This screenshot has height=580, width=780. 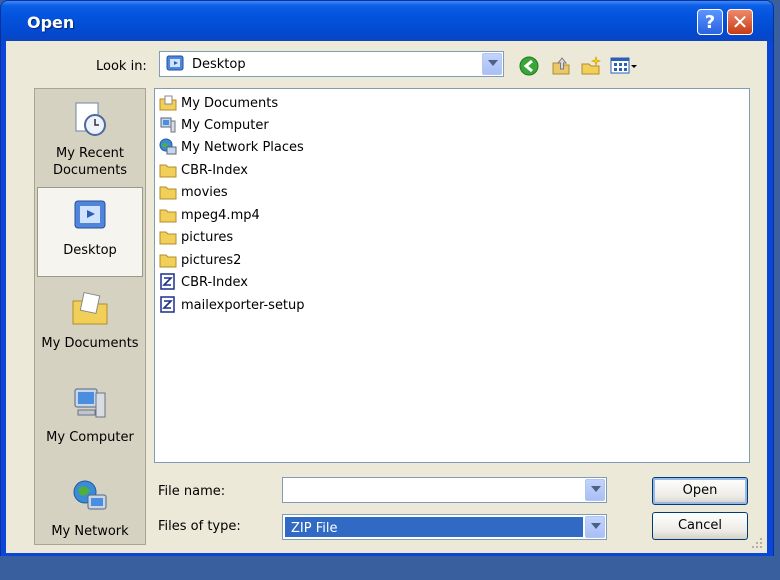 What do you see at coordinates (444, 490) in the screenshot?
I see `file-name-input` at bounding box center [444, 490].